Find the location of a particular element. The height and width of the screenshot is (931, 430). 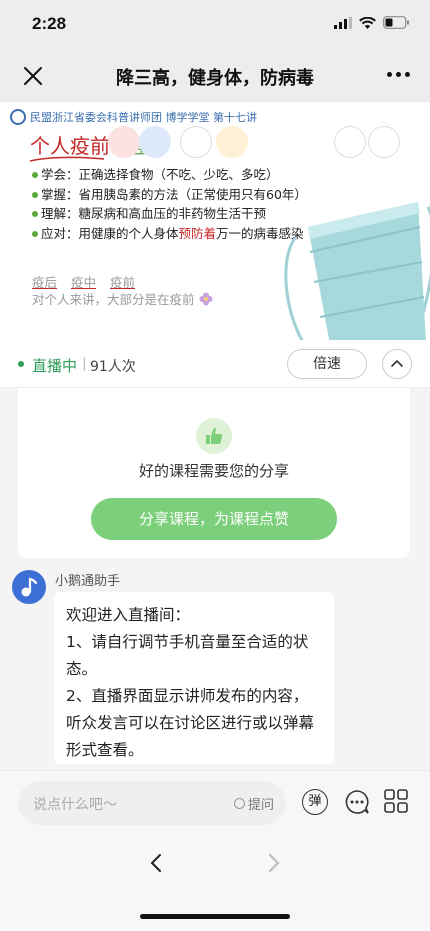

slide-bullet: 学会：正确选择食物（不吃、少吃、多吃） is located at coordinates (169, 175).